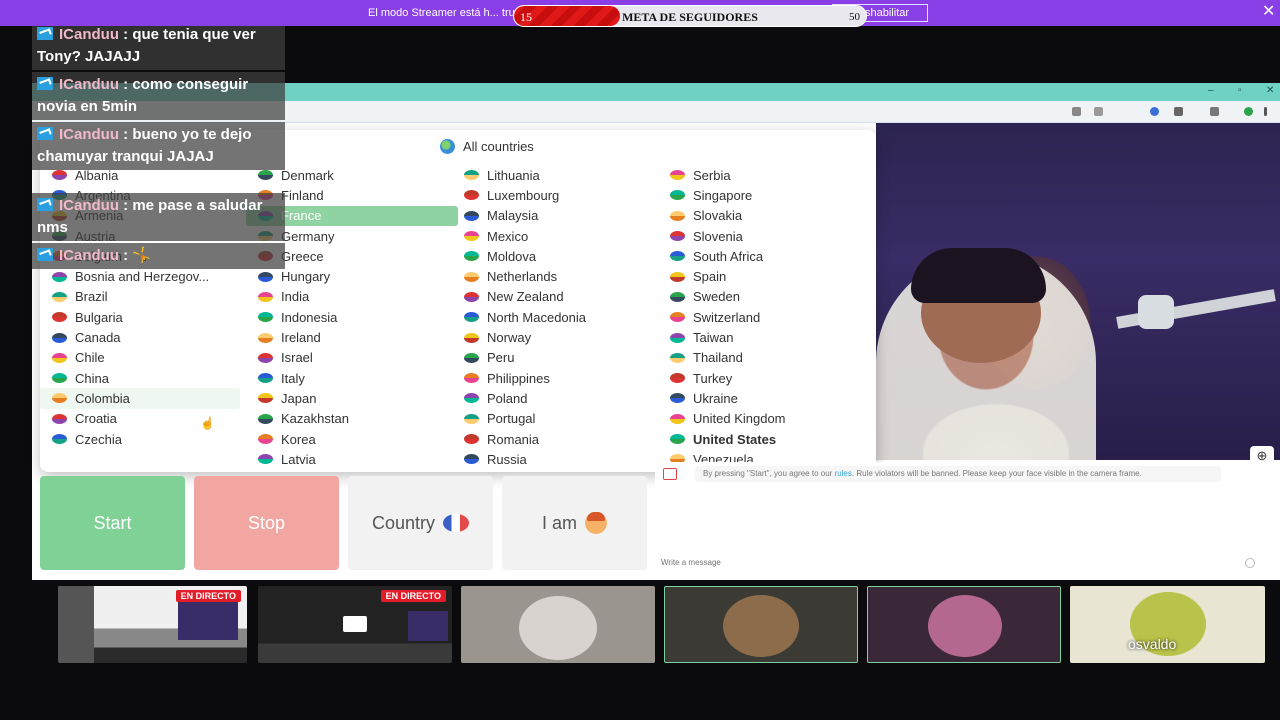 This screenshot has height=720, width=1280. Describe the element at coordinates (958, 562) in the screenshot. I see `message-input` at that location.